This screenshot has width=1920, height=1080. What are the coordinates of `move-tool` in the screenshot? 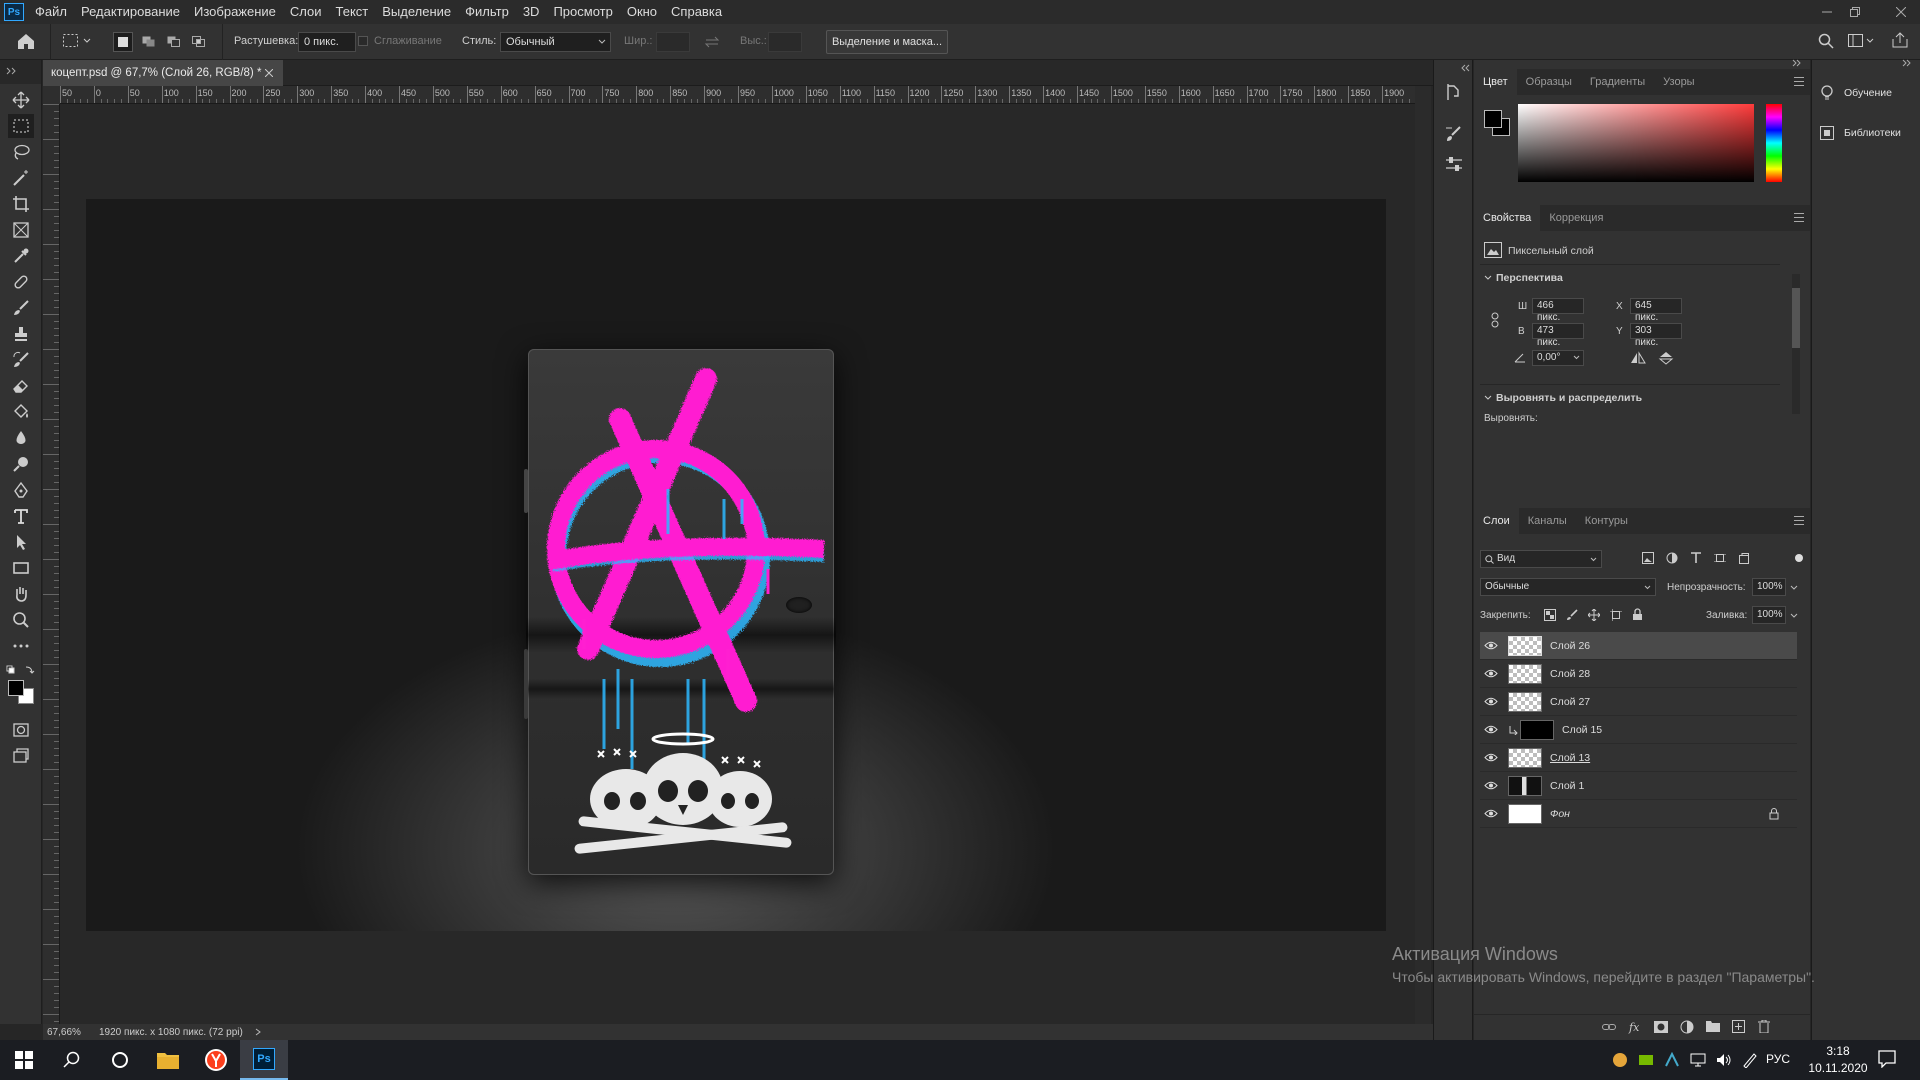 It's located at (21, 100).